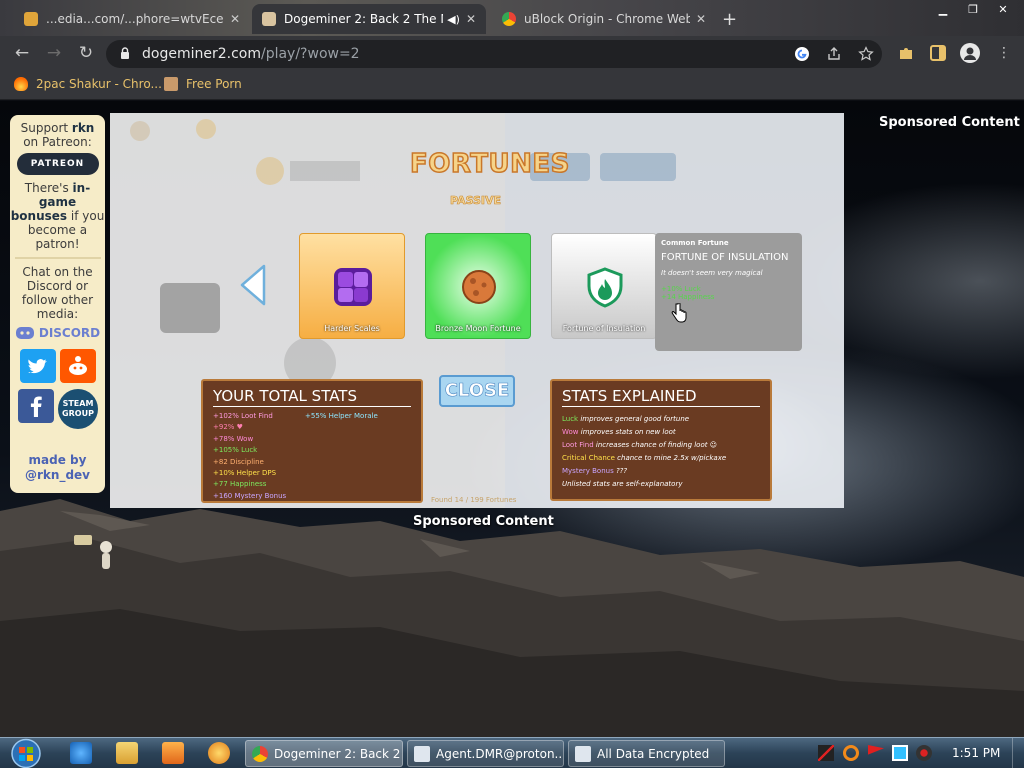  Describe the element at coordinates (906, 53) in the screenshot. I see `extensions-icon` at that location.